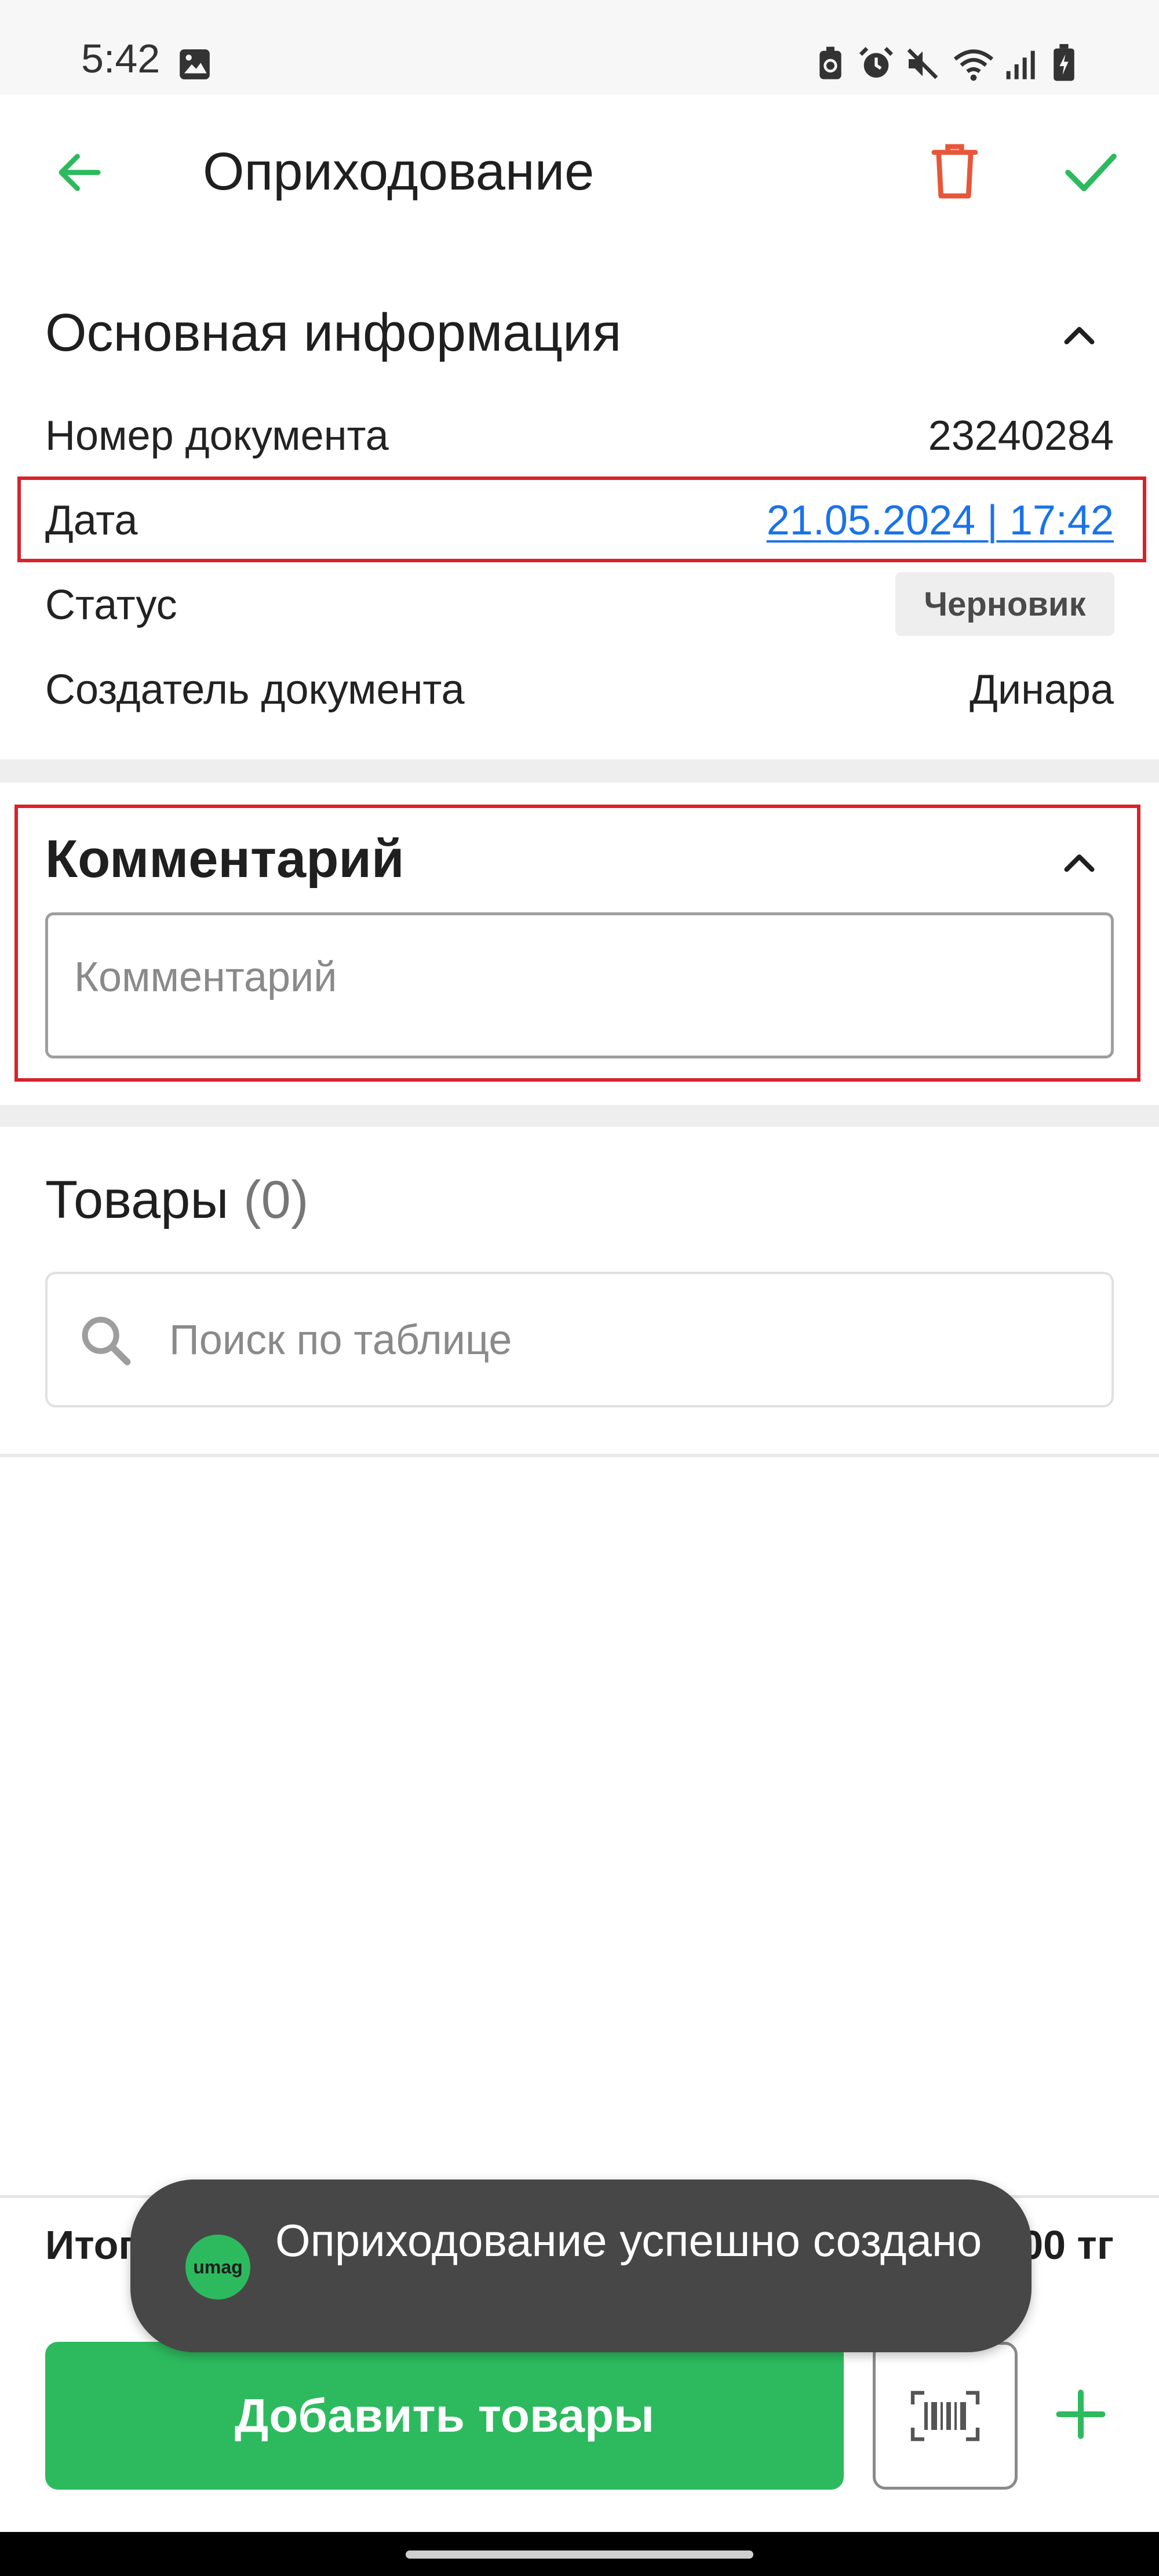 This screenshot has width=1159, height=2576. What do you see at coordinates (111, 605) in the screenshot?
I see `status-label: Статус` at bounding box center [111, 605].